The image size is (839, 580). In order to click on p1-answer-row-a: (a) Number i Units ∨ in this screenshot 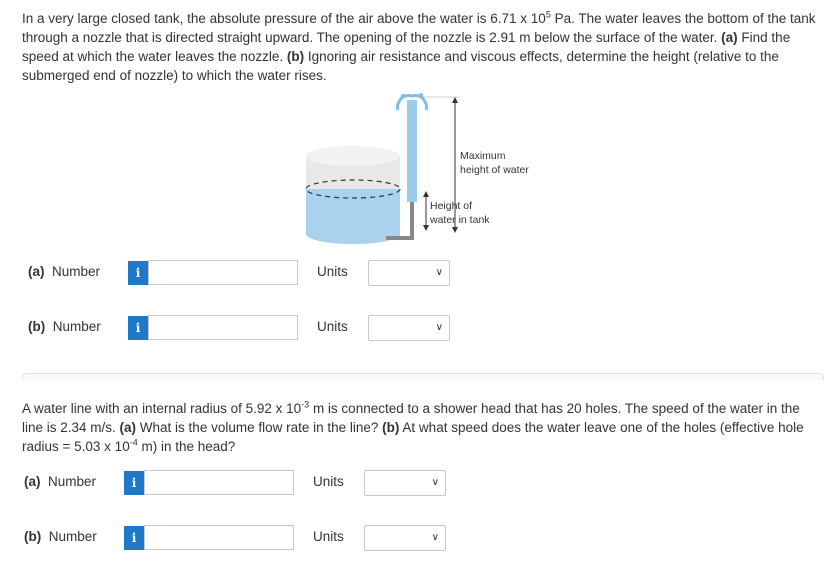, I will do `click(419, 273)`.